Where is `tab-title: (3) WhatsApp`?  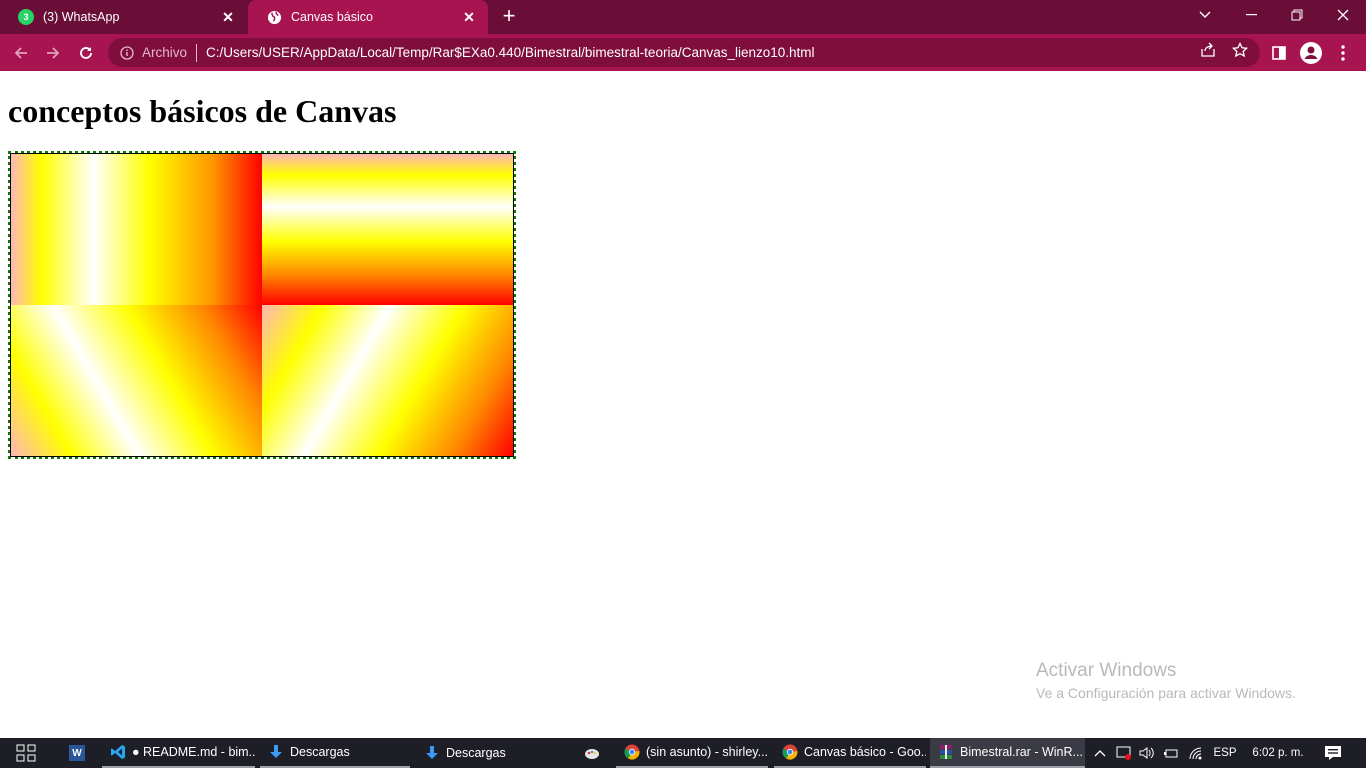 tab-title: (3) WhatsApp is located at coordinates (81, 17).